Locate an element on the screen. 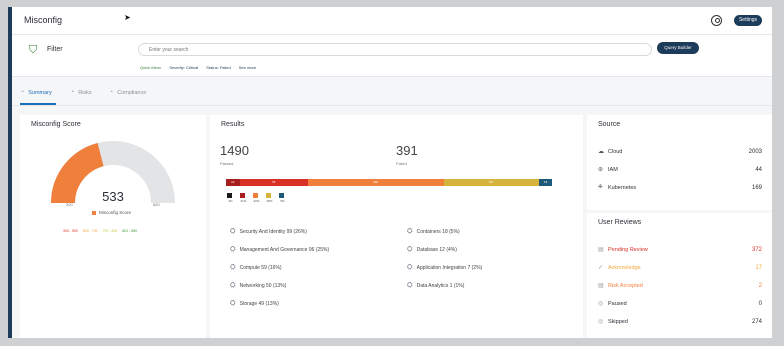 The image size is (784, 346). category-item: ⛭ Storage 49 (13%) is located at coordinates (254, 304).